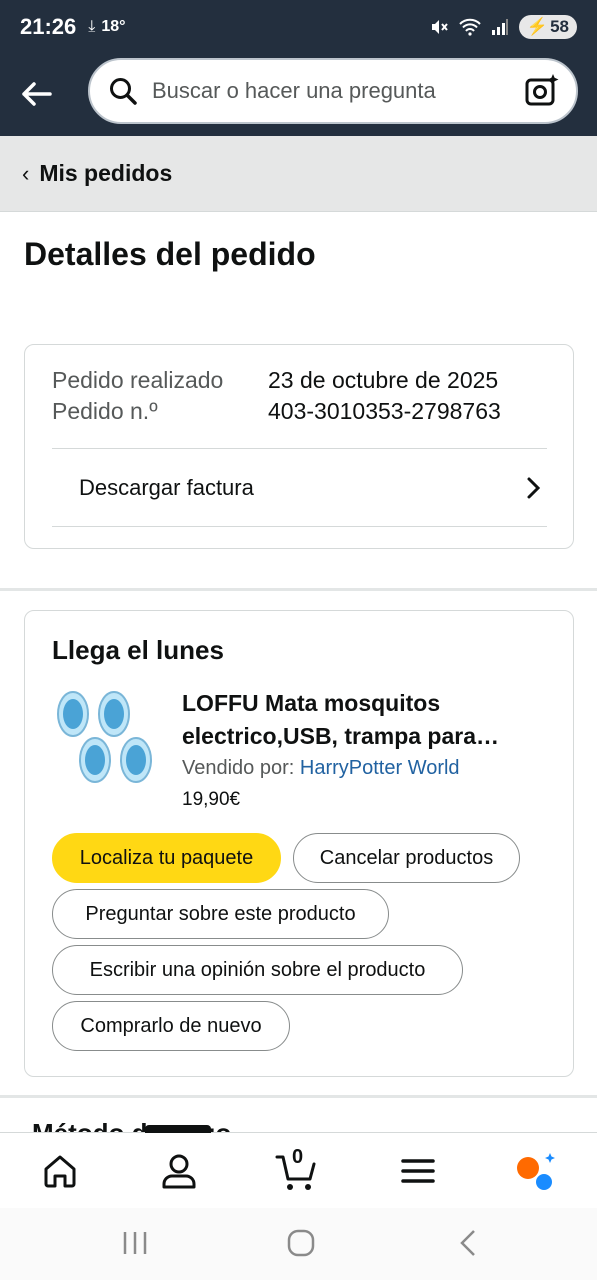  I want to click on order-placed-label: Pedido realizado, so click(138, 380).